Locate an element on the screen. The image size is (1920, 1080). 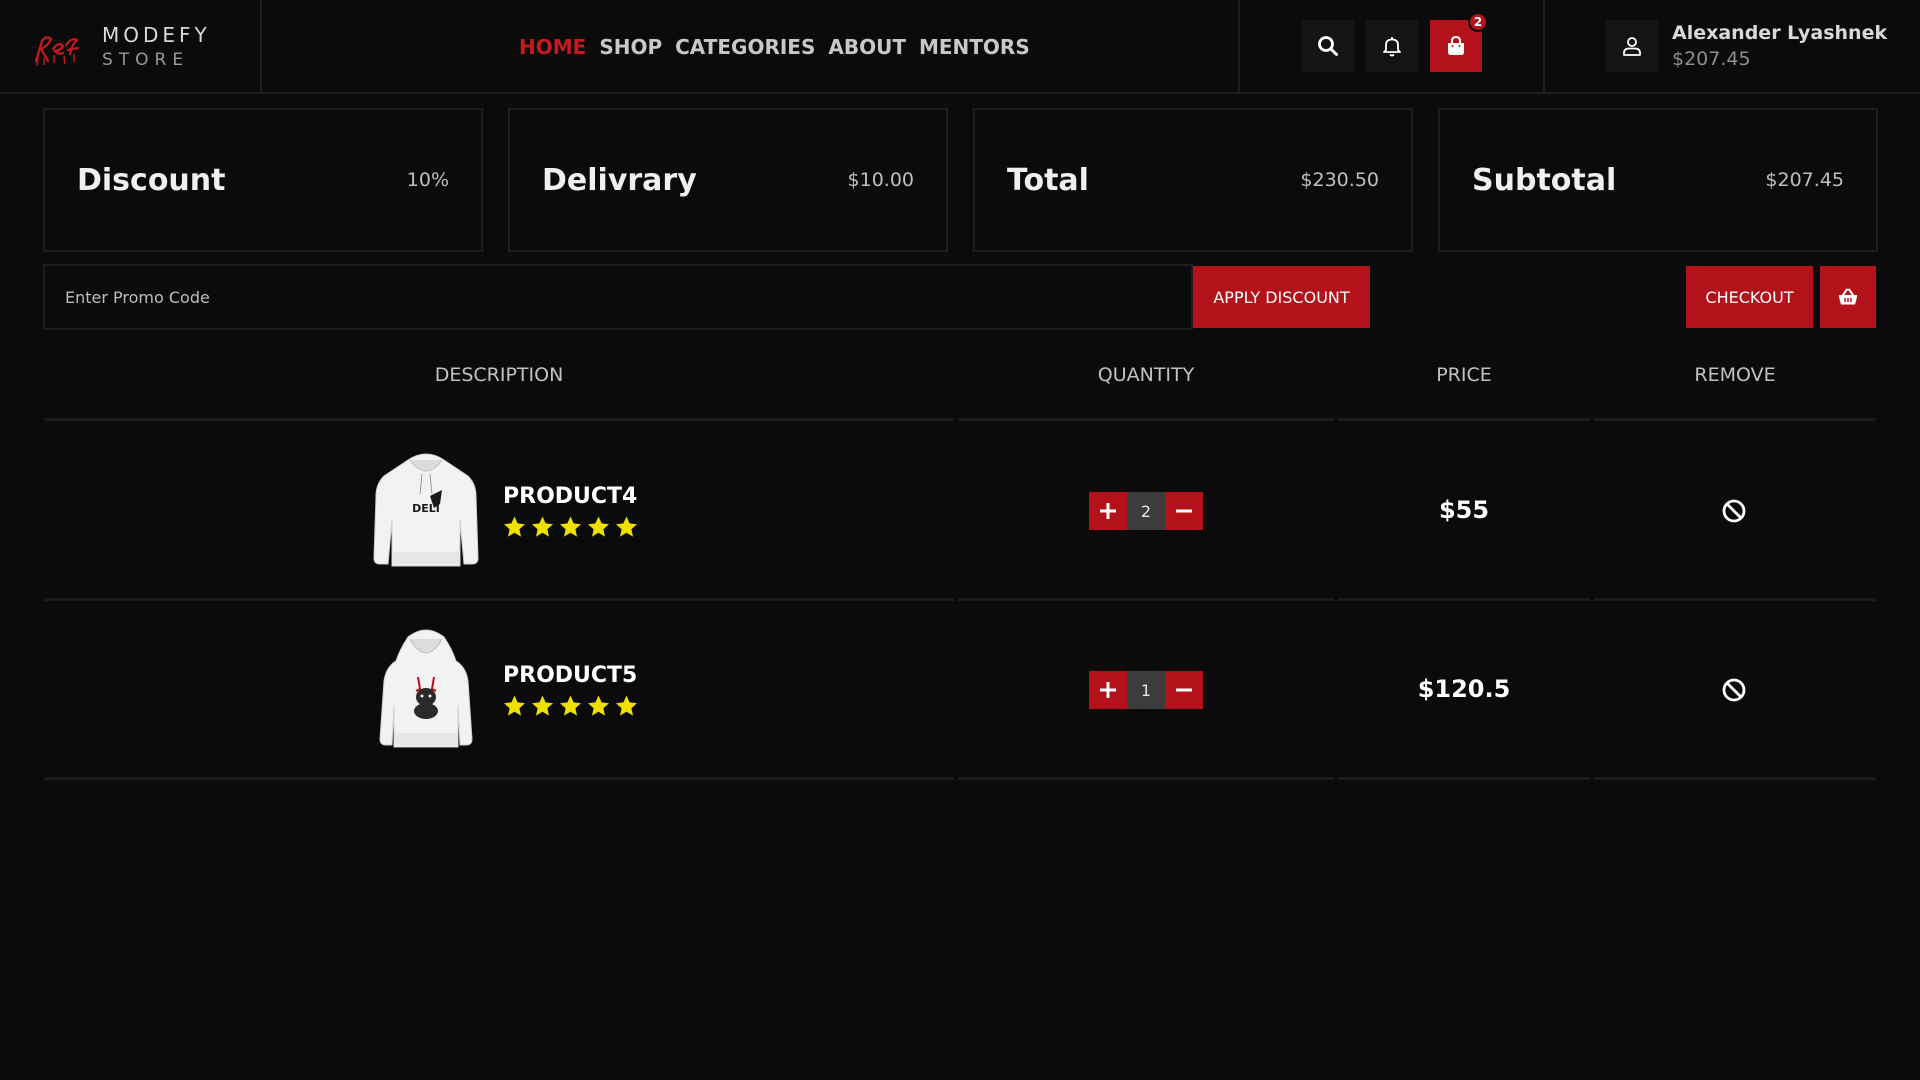
product-name: PRODUCT5 is located at coordinates (570, 675).